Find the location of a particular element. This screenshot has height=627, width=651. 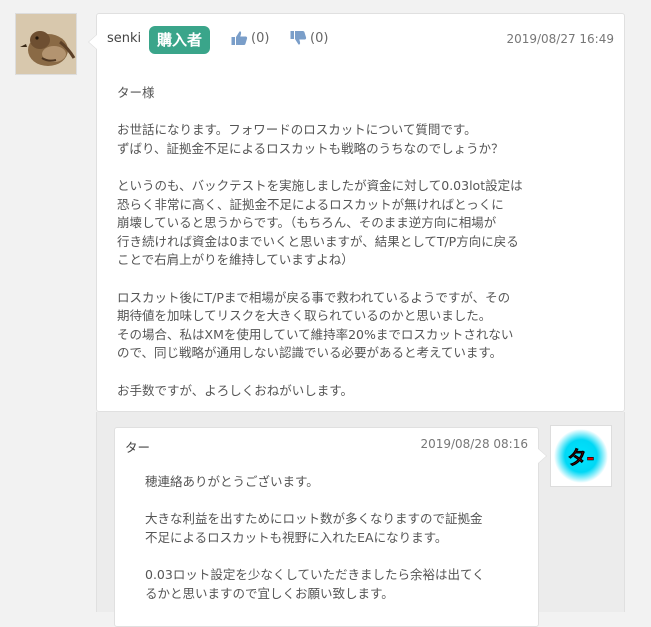

author-name: senki is located at coordinates (124, 38).